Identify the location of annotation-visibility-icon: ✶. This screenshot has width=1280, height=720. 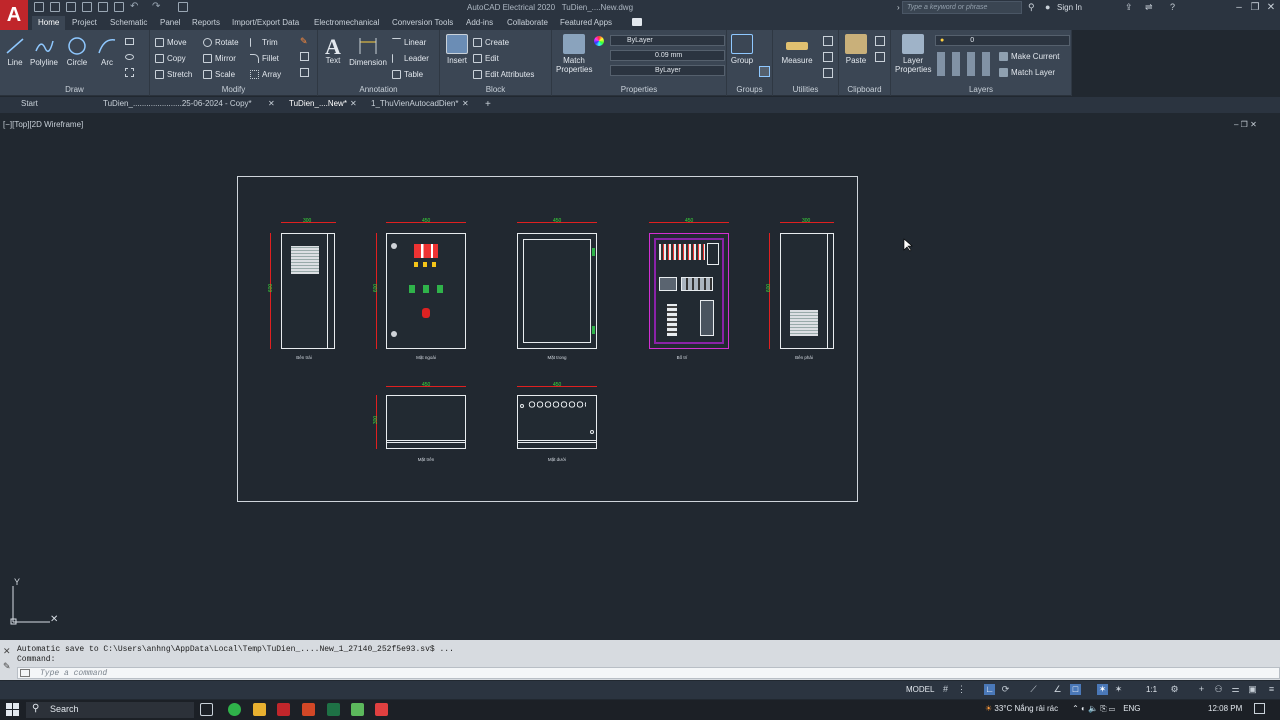
(1102, 689).